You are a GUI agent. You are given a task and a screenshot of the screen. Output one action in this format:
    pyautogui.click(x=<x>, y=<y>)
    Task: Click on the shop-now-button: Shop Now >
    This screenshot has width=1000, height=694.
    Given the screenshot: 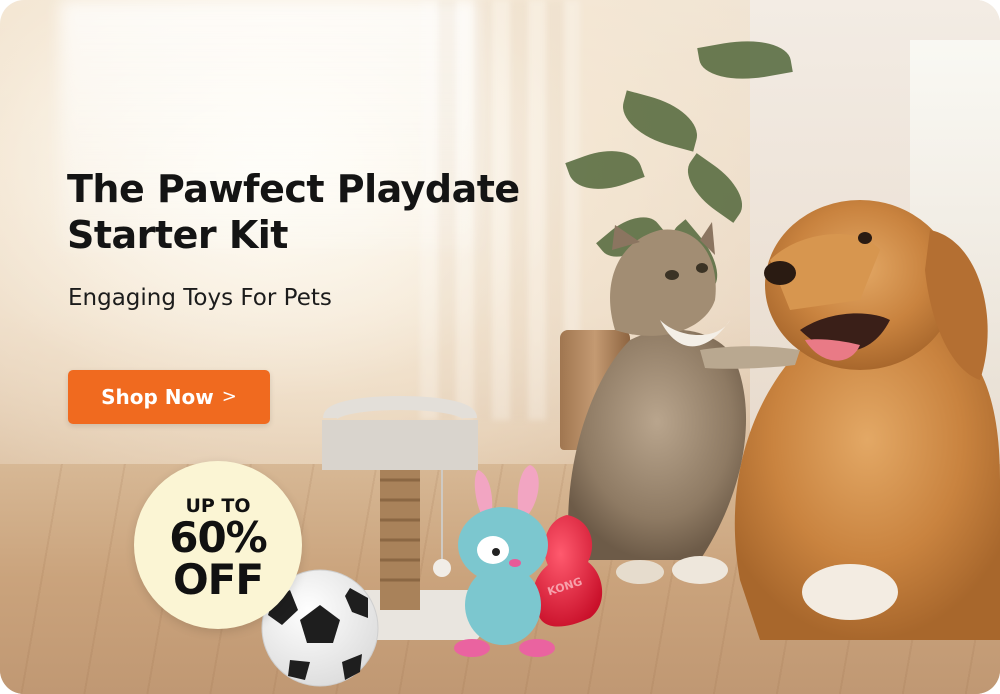 What is the action you would take?
    pyautogui.click(x=169, y=397)
    